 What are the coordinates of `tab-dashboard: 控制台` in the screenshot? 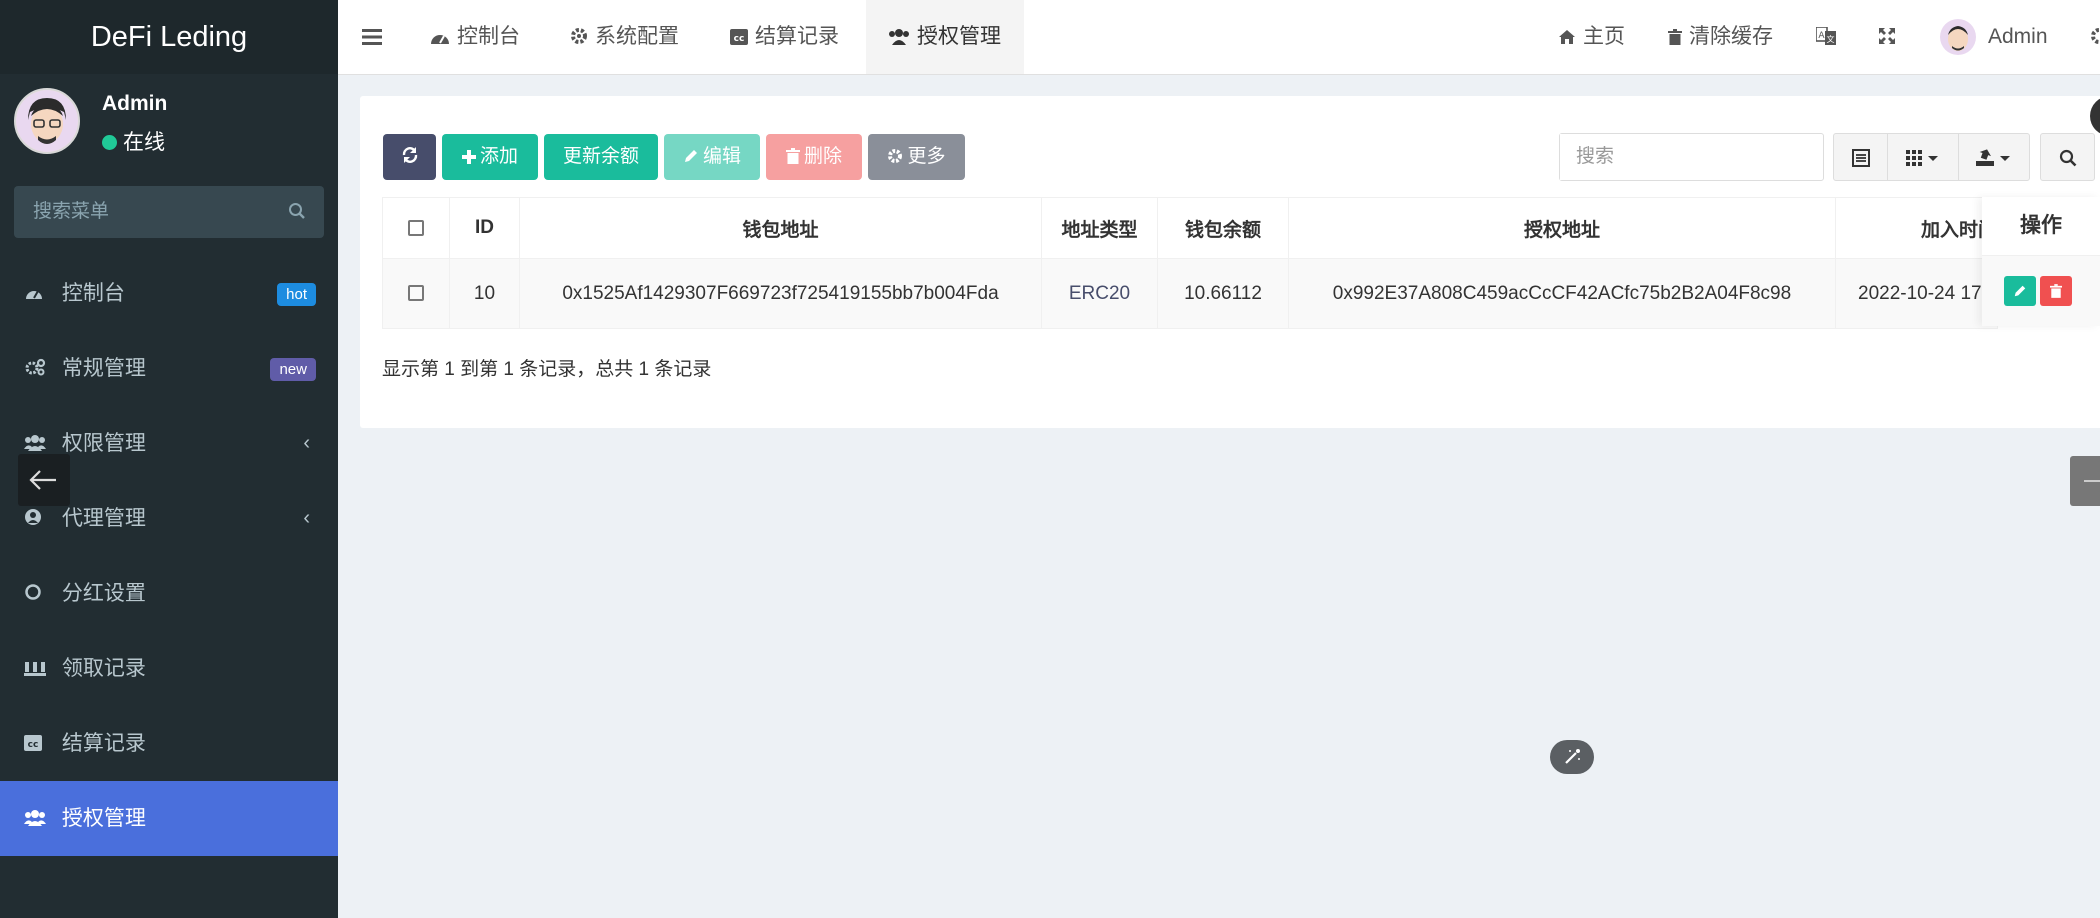 It's located at (475, 37).